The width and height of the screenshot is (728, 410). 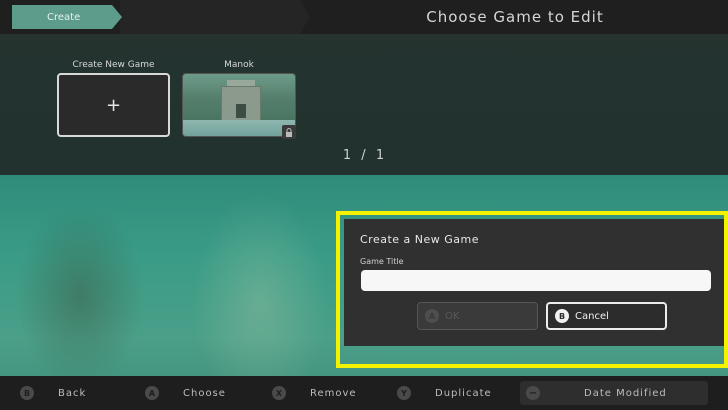 I want to click on cancel-button-label: Cancel, so click(x=592, y=316).